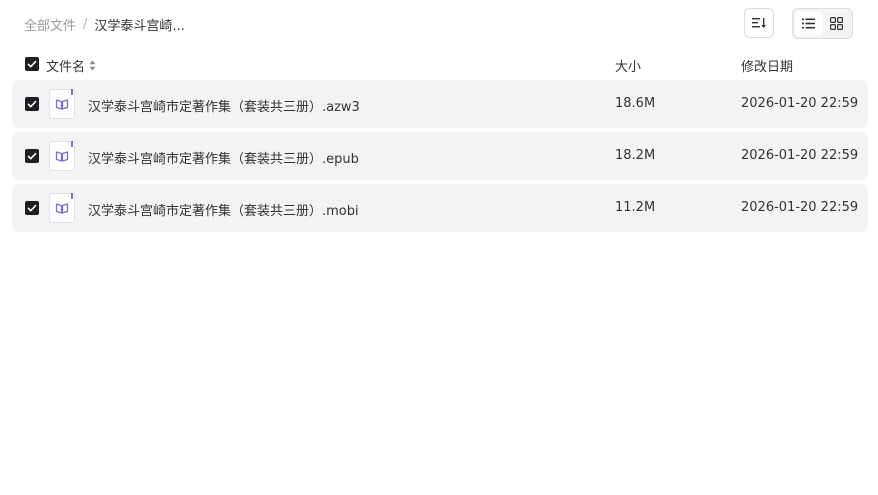 The height and width of the screenshot is (495, 878). What do you see at coordinates (224, 105) in the screenshot?
I see `file-name: 汉学泰斗宫崎市定著作集（套装共三册）.azw3` at bounding box center [224, 105].